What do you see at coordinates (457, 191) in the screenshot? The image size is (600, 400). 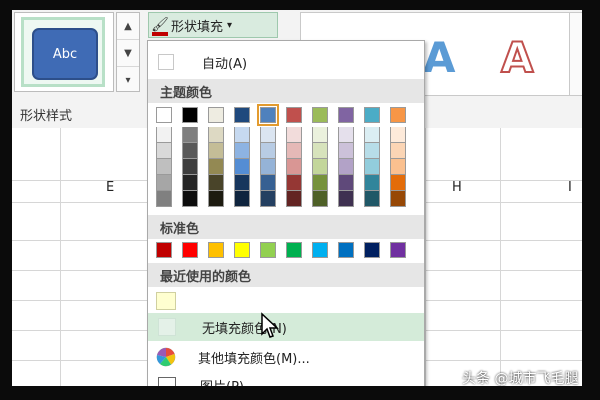 I see `column-header-h: H` at bounding box center [457, 191].